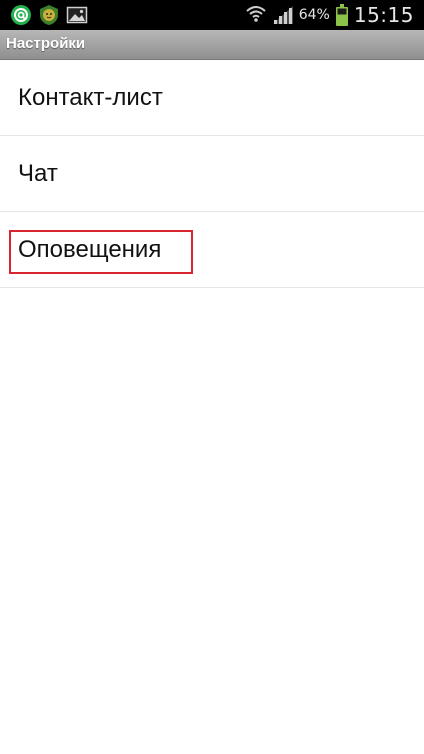  What do you see at coordinates (46, 43) in the screenshot?
I see `page-title: Настройки` at bounding box center [46, 43].